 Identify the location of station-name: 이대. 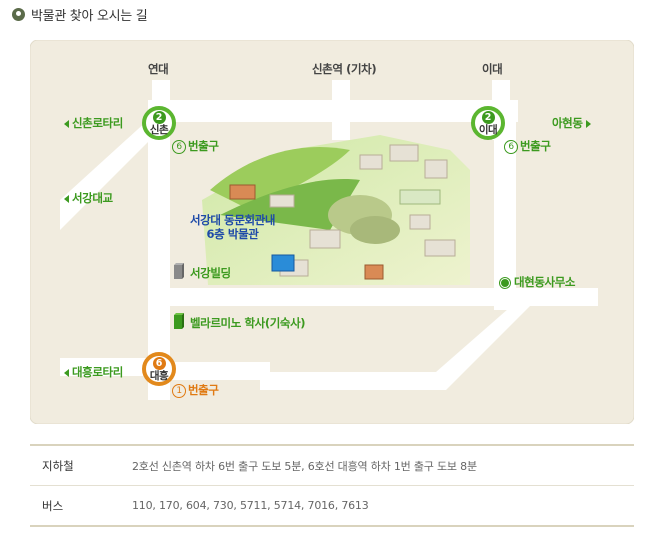
(488, 129).